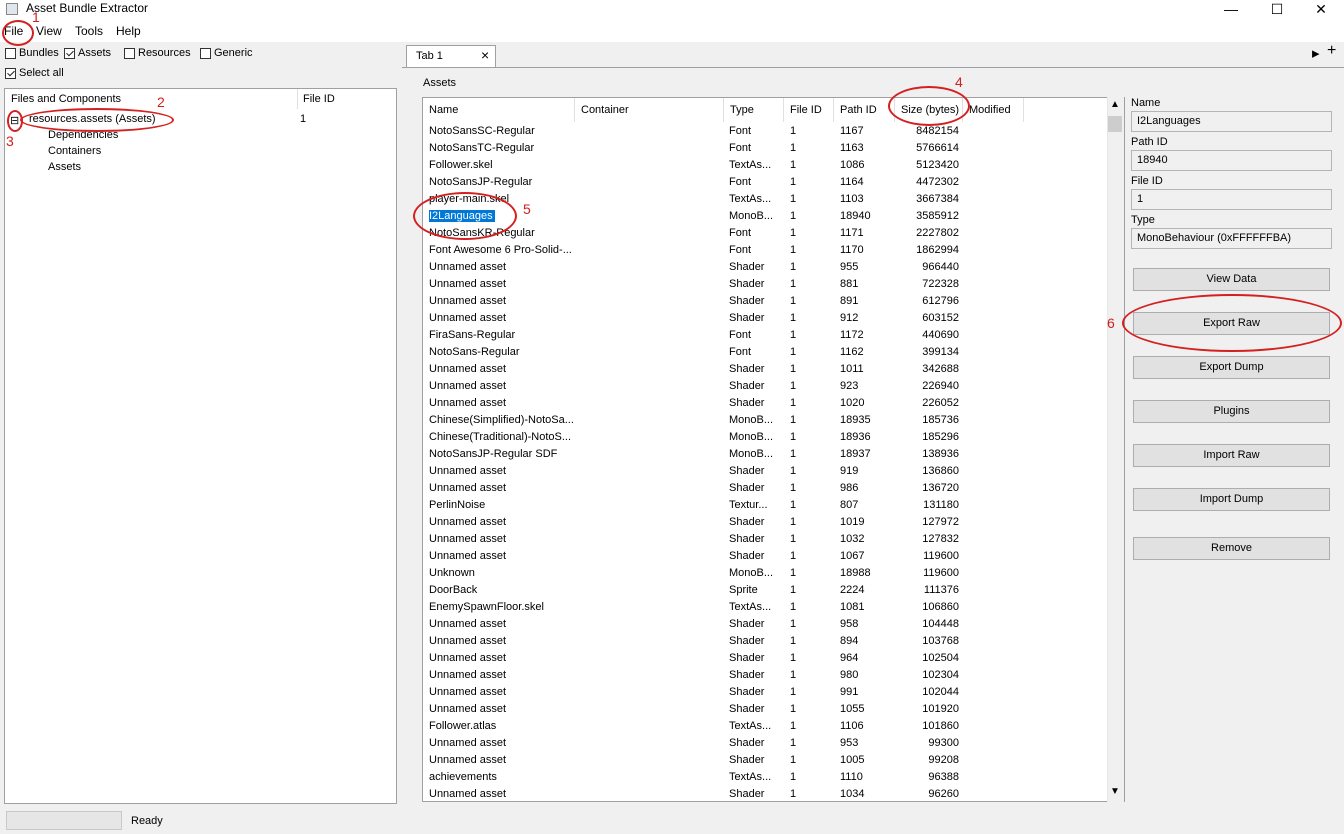 This screenshot has height=834, width=1344. Describe the element at coordinates (765, 658) in the screenshot. I see `table-row: Unnamed asset Shader 1 964 102504` at that location.